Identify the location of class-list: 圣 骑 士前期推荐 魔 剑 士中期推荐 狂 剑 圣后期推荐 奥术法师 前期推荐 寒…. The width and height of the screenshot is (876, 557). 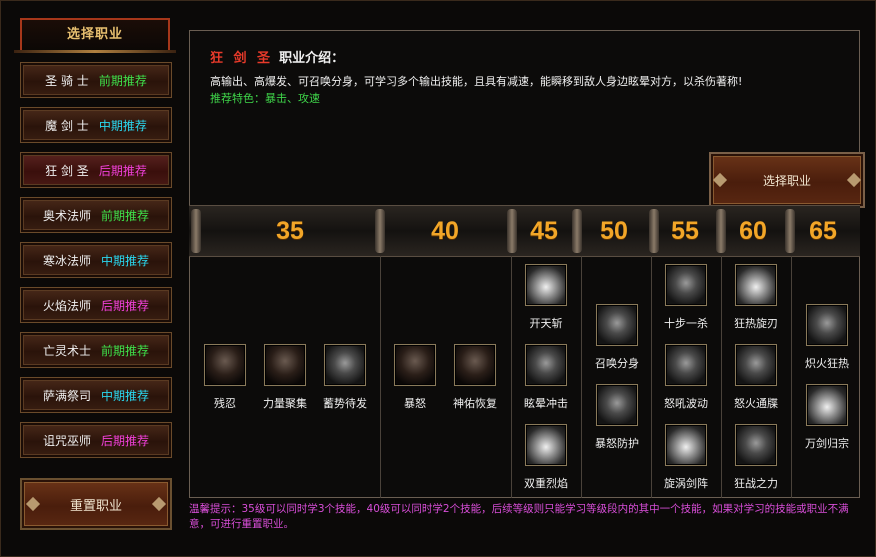
(96, 264).